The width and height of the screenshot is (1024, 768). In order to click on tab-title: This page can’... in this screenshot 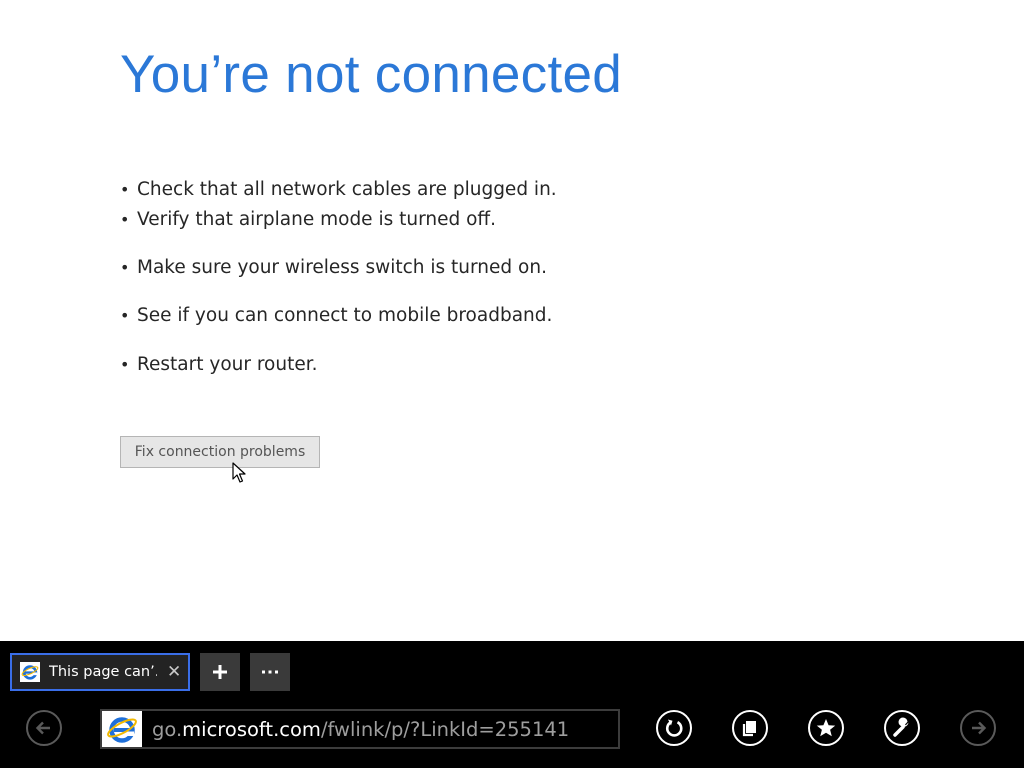, I will do `click(103, 672)`.